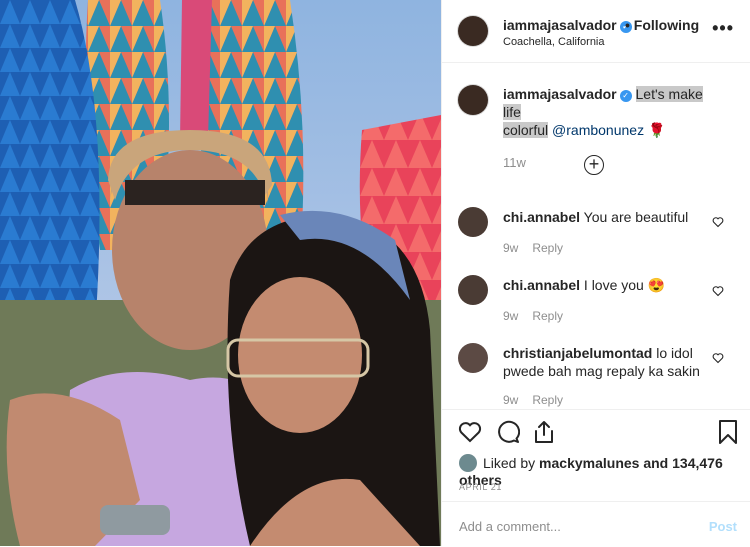  Describe the element at coordinates (560, 94) in the screenshot. I see `caption-username: iammajasalvador` at that location.